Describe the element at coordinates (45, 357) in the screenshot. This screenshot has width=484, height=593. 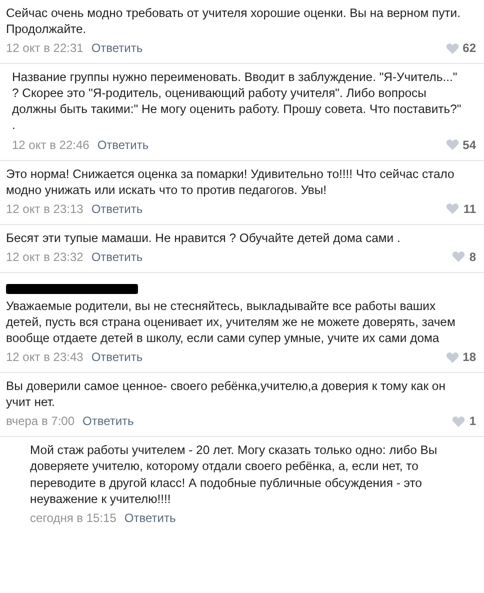
I see `comment-date: 12 окт в 23:43` at that location.